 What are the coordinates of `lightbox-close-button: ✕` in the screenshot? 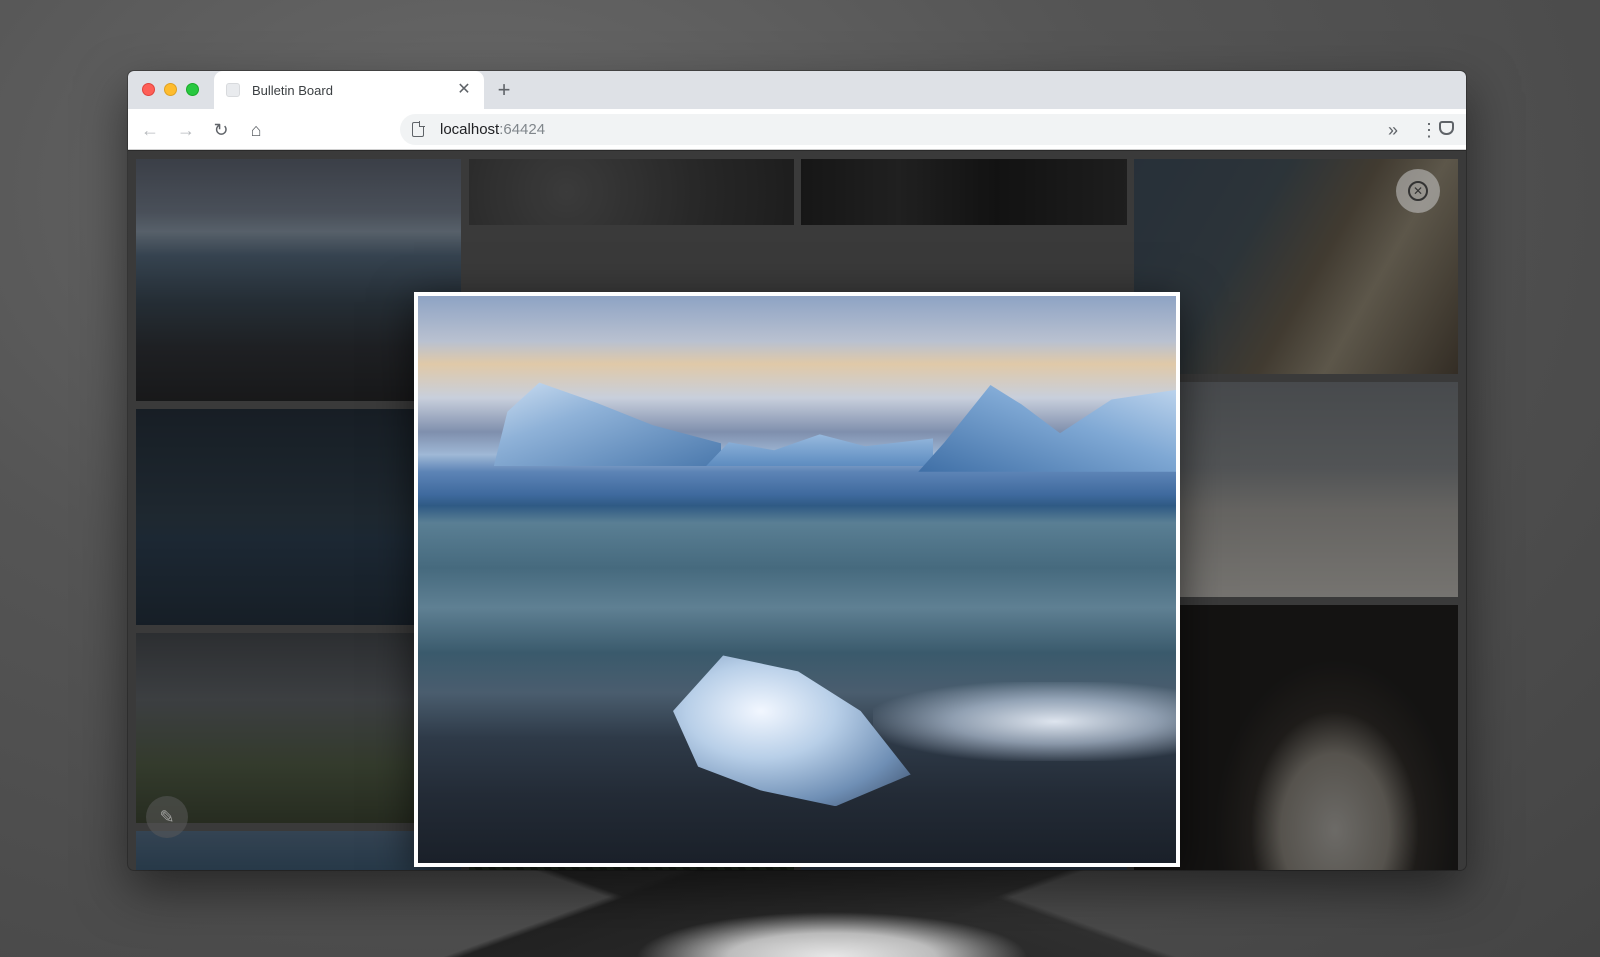 It's located at (1418, 191).